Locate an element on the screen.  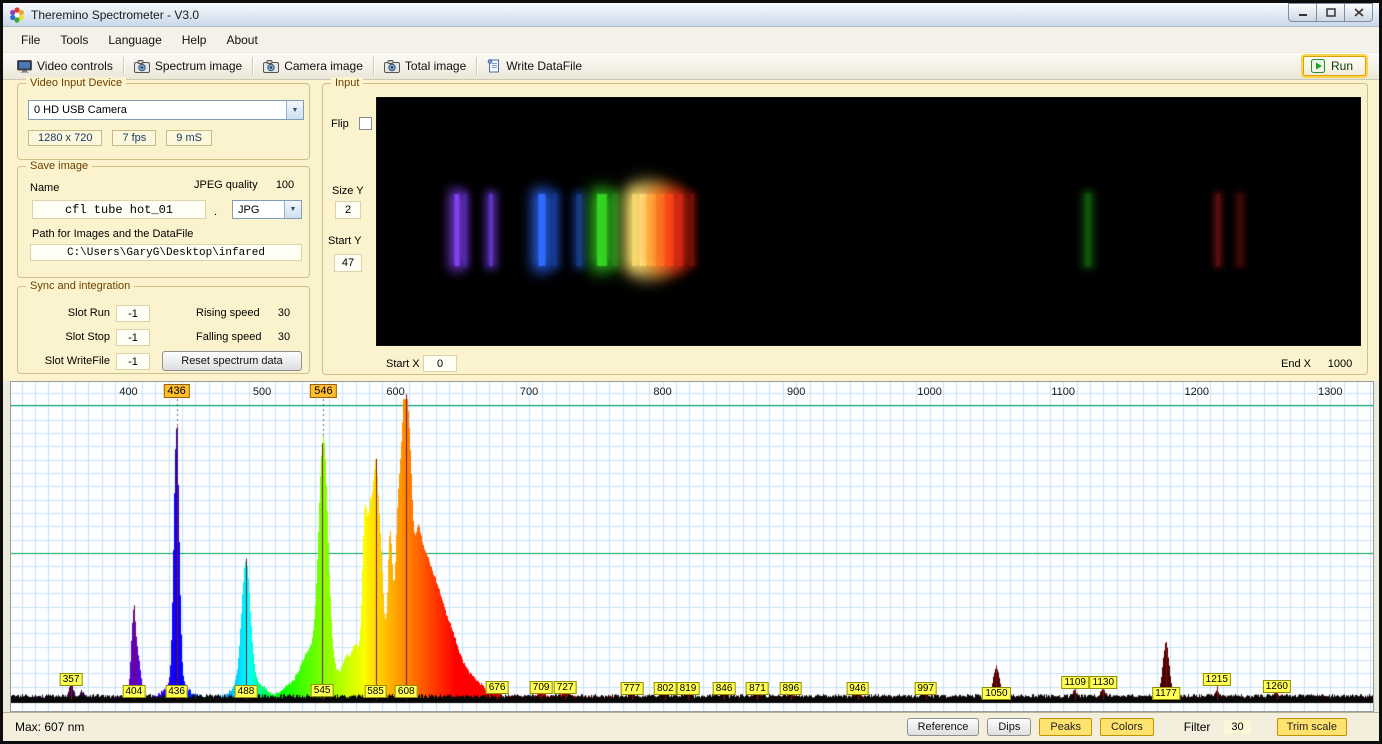
close-button is located at coordinates (1358, 12).